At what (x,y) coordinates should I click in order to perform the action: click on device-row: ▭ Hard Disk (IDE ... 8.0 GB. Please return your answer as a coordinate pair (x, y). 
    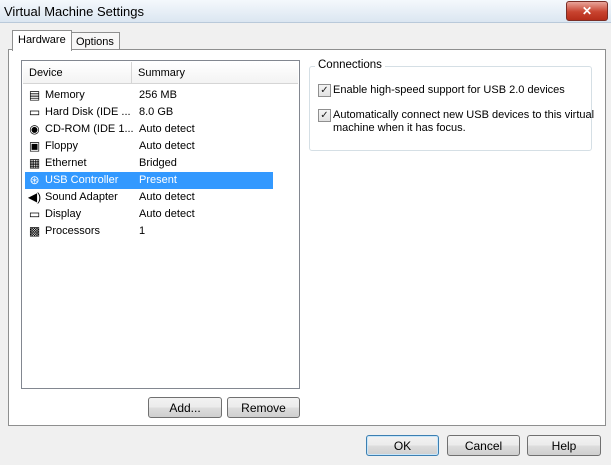
    Looking at the image, I should click on (149, 112).